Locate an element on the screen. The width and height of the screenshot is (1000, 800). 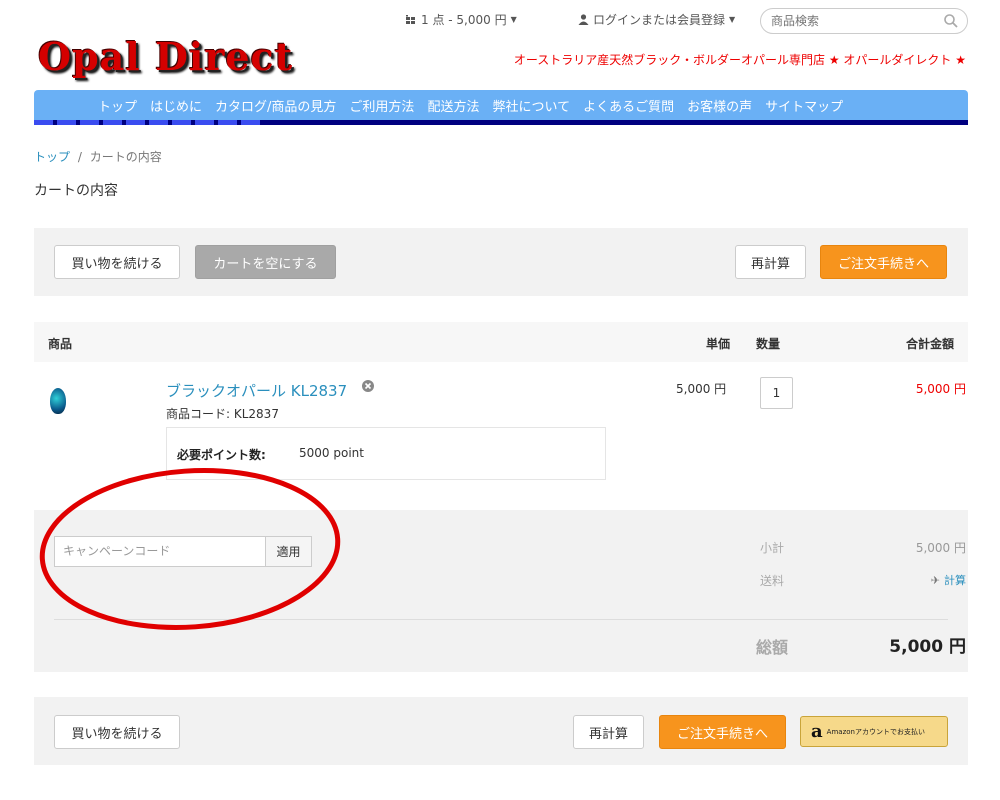
row-total: 5,000 円 is located at coordinates (940, 389).